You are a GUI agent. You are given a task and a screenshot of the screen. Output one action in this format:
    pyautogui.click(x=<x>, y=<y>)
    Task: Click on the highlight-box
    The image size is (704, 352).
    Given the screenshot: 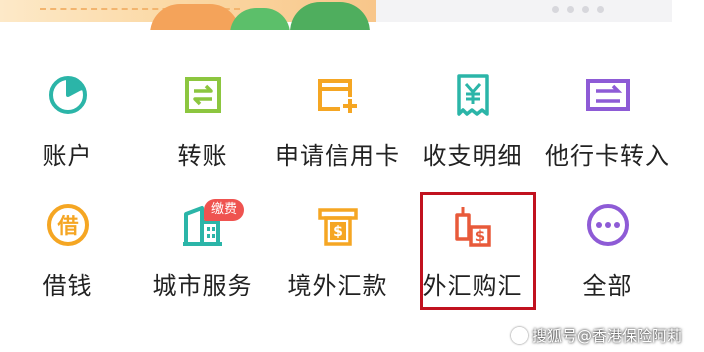 What is the action you would take?
    pyautogui.click(x=478, y=251)
    